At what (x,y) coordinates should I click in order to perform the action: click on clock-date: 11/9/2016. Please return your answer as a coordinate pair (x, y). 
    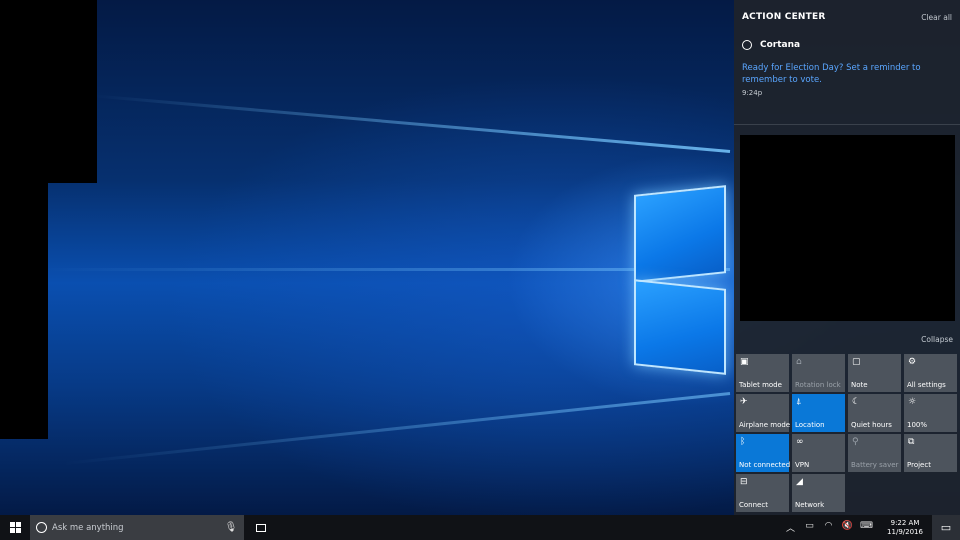
    Looking at the image, I should click on (905, 531).